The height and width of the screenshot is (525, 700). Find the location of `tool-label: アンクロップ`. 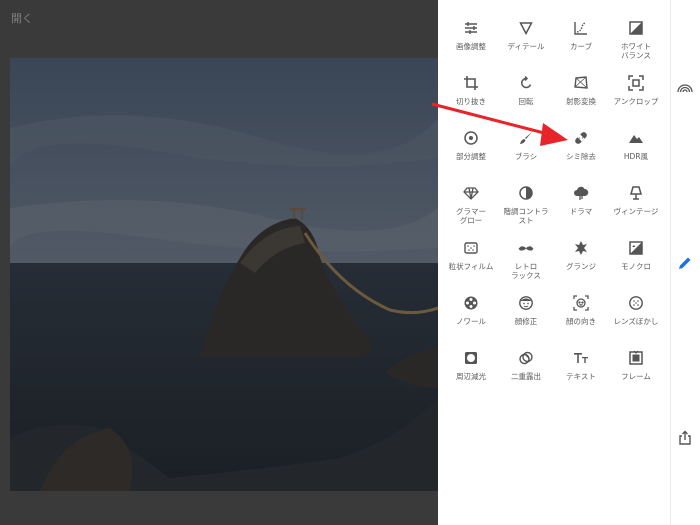

tool-label: アンクロップ is located at coordinates (636, 101).